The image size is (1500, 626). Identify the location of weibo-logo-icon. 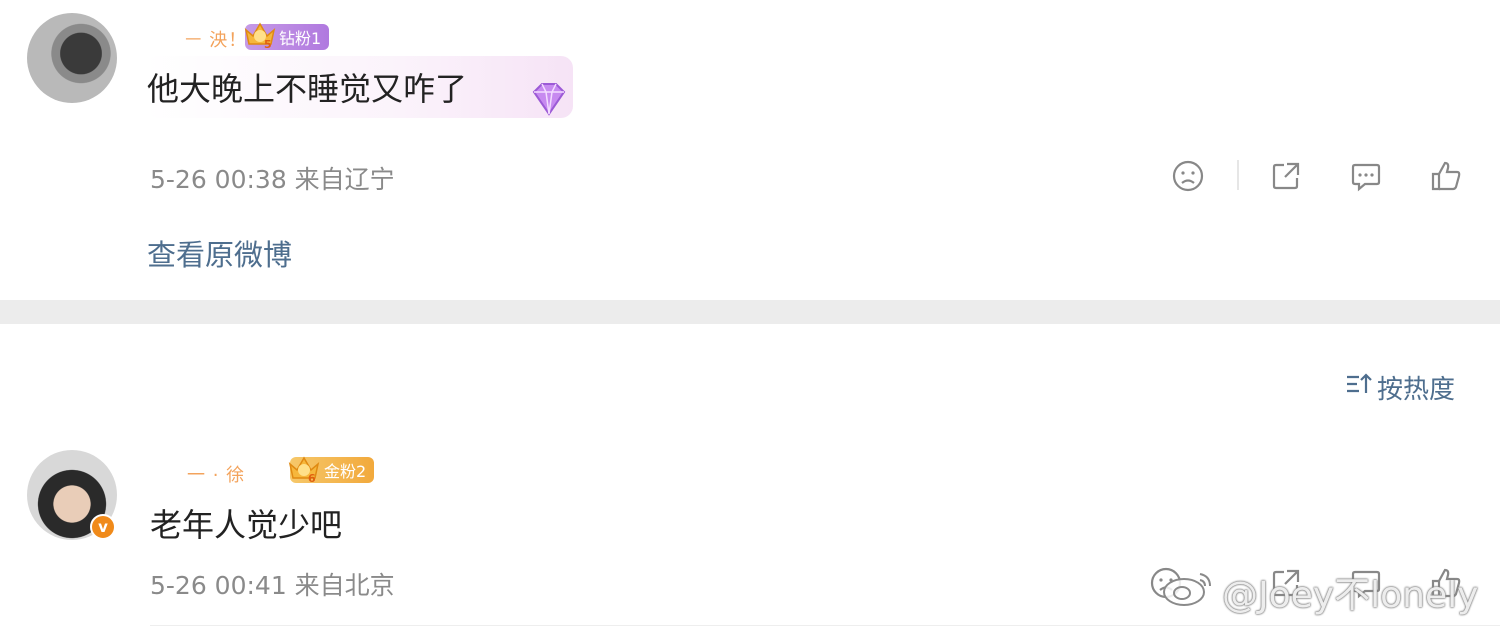
(1188, 590).